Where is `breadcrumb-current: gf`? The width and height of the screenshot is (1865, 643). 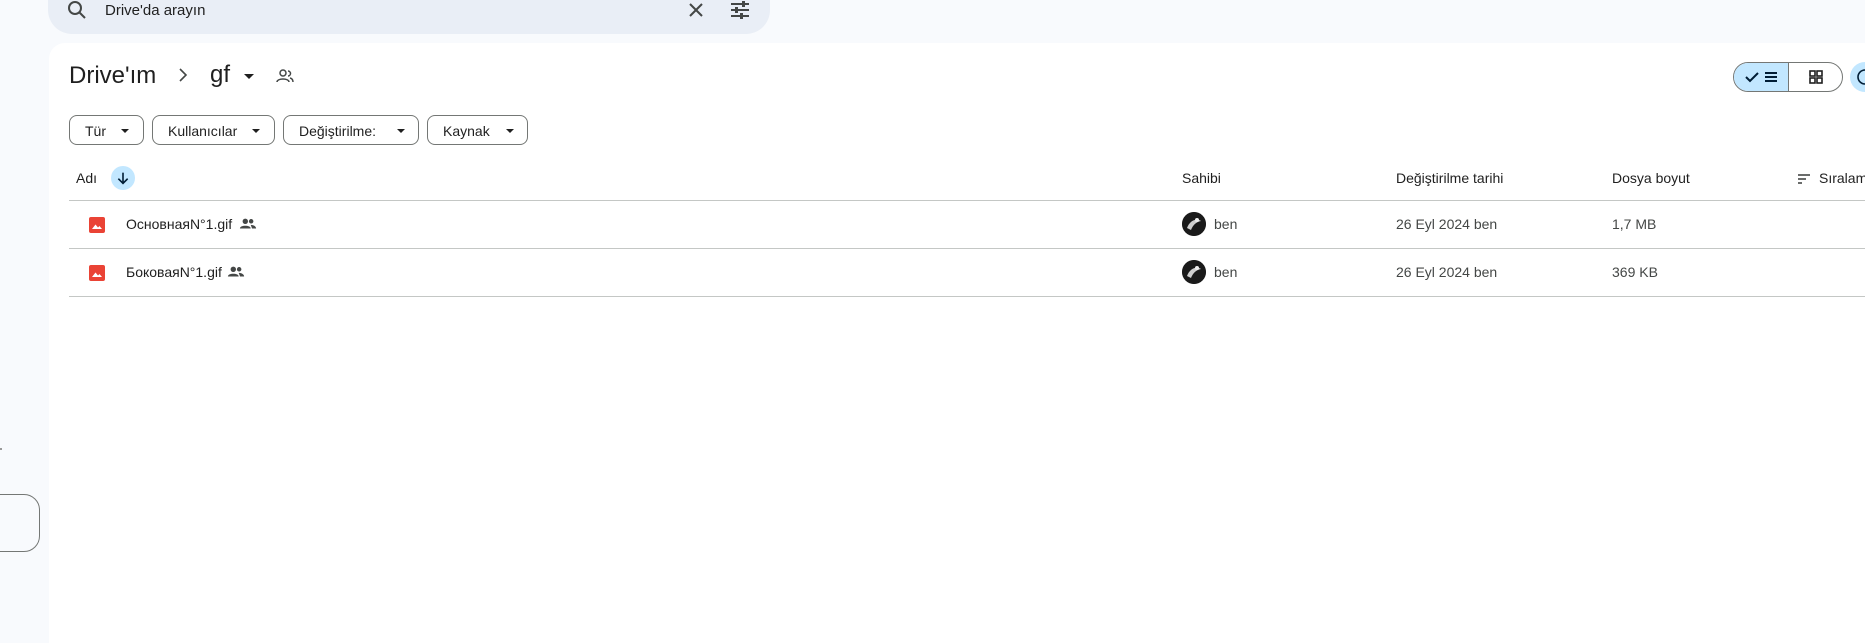
breadcrumb-current: gf is located at coordinates (220, 75).